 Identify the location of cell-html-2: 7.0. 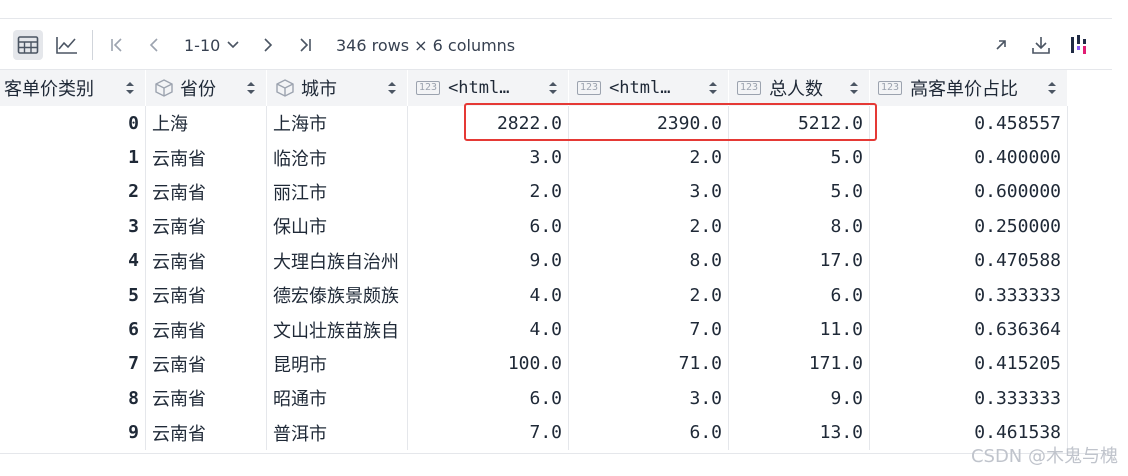
(649, 329).